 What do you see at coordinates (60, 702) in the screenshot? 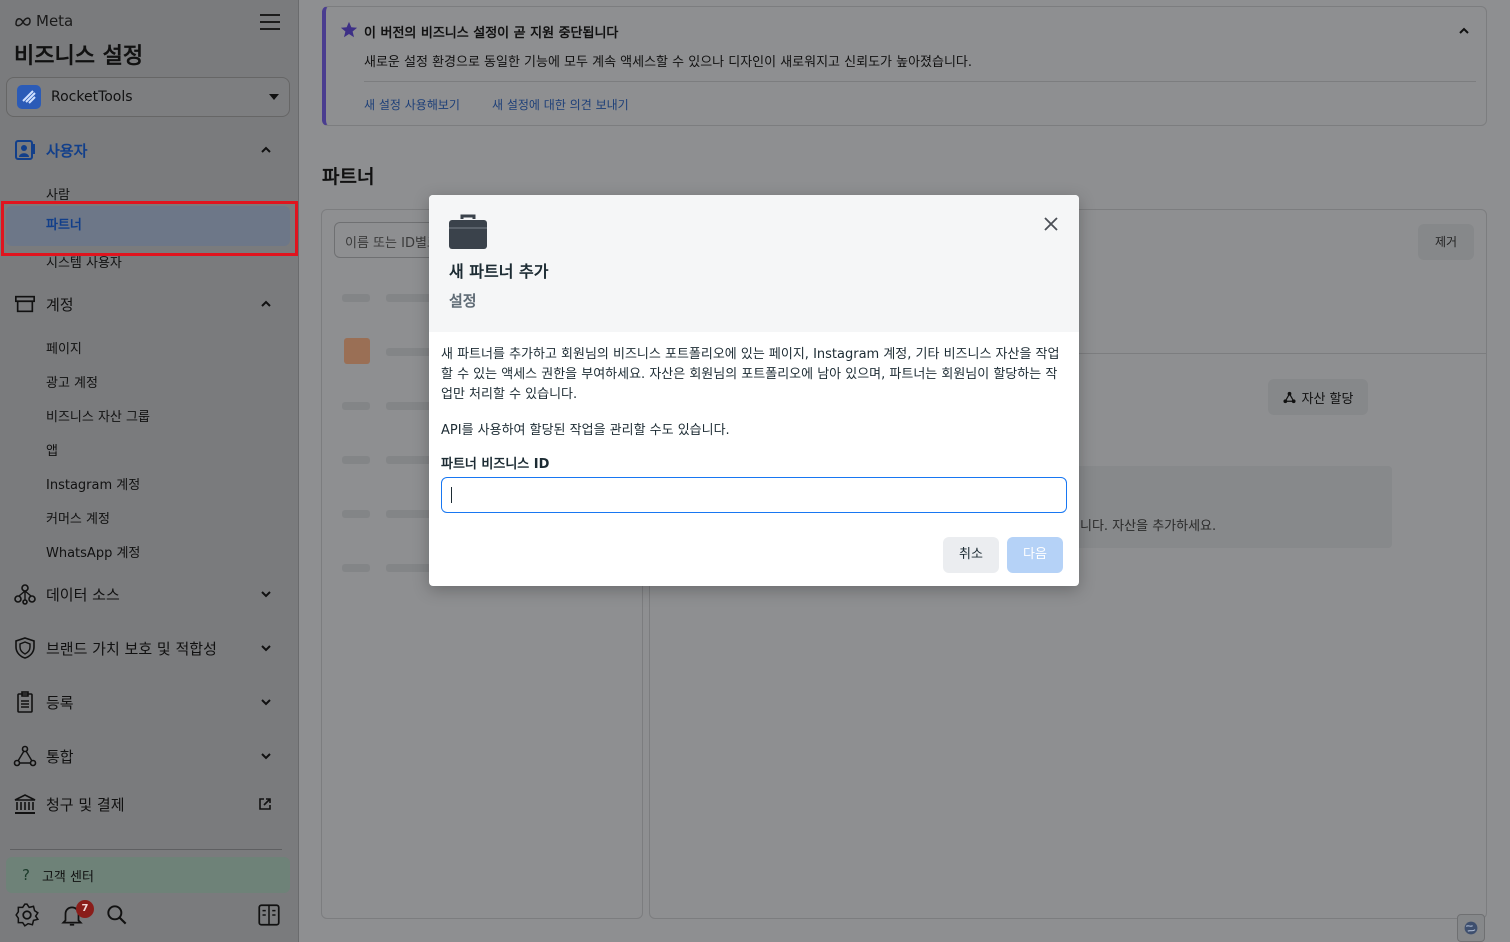
I see `nav-group-registration-label: 등록` at bounding box center [60, 702].